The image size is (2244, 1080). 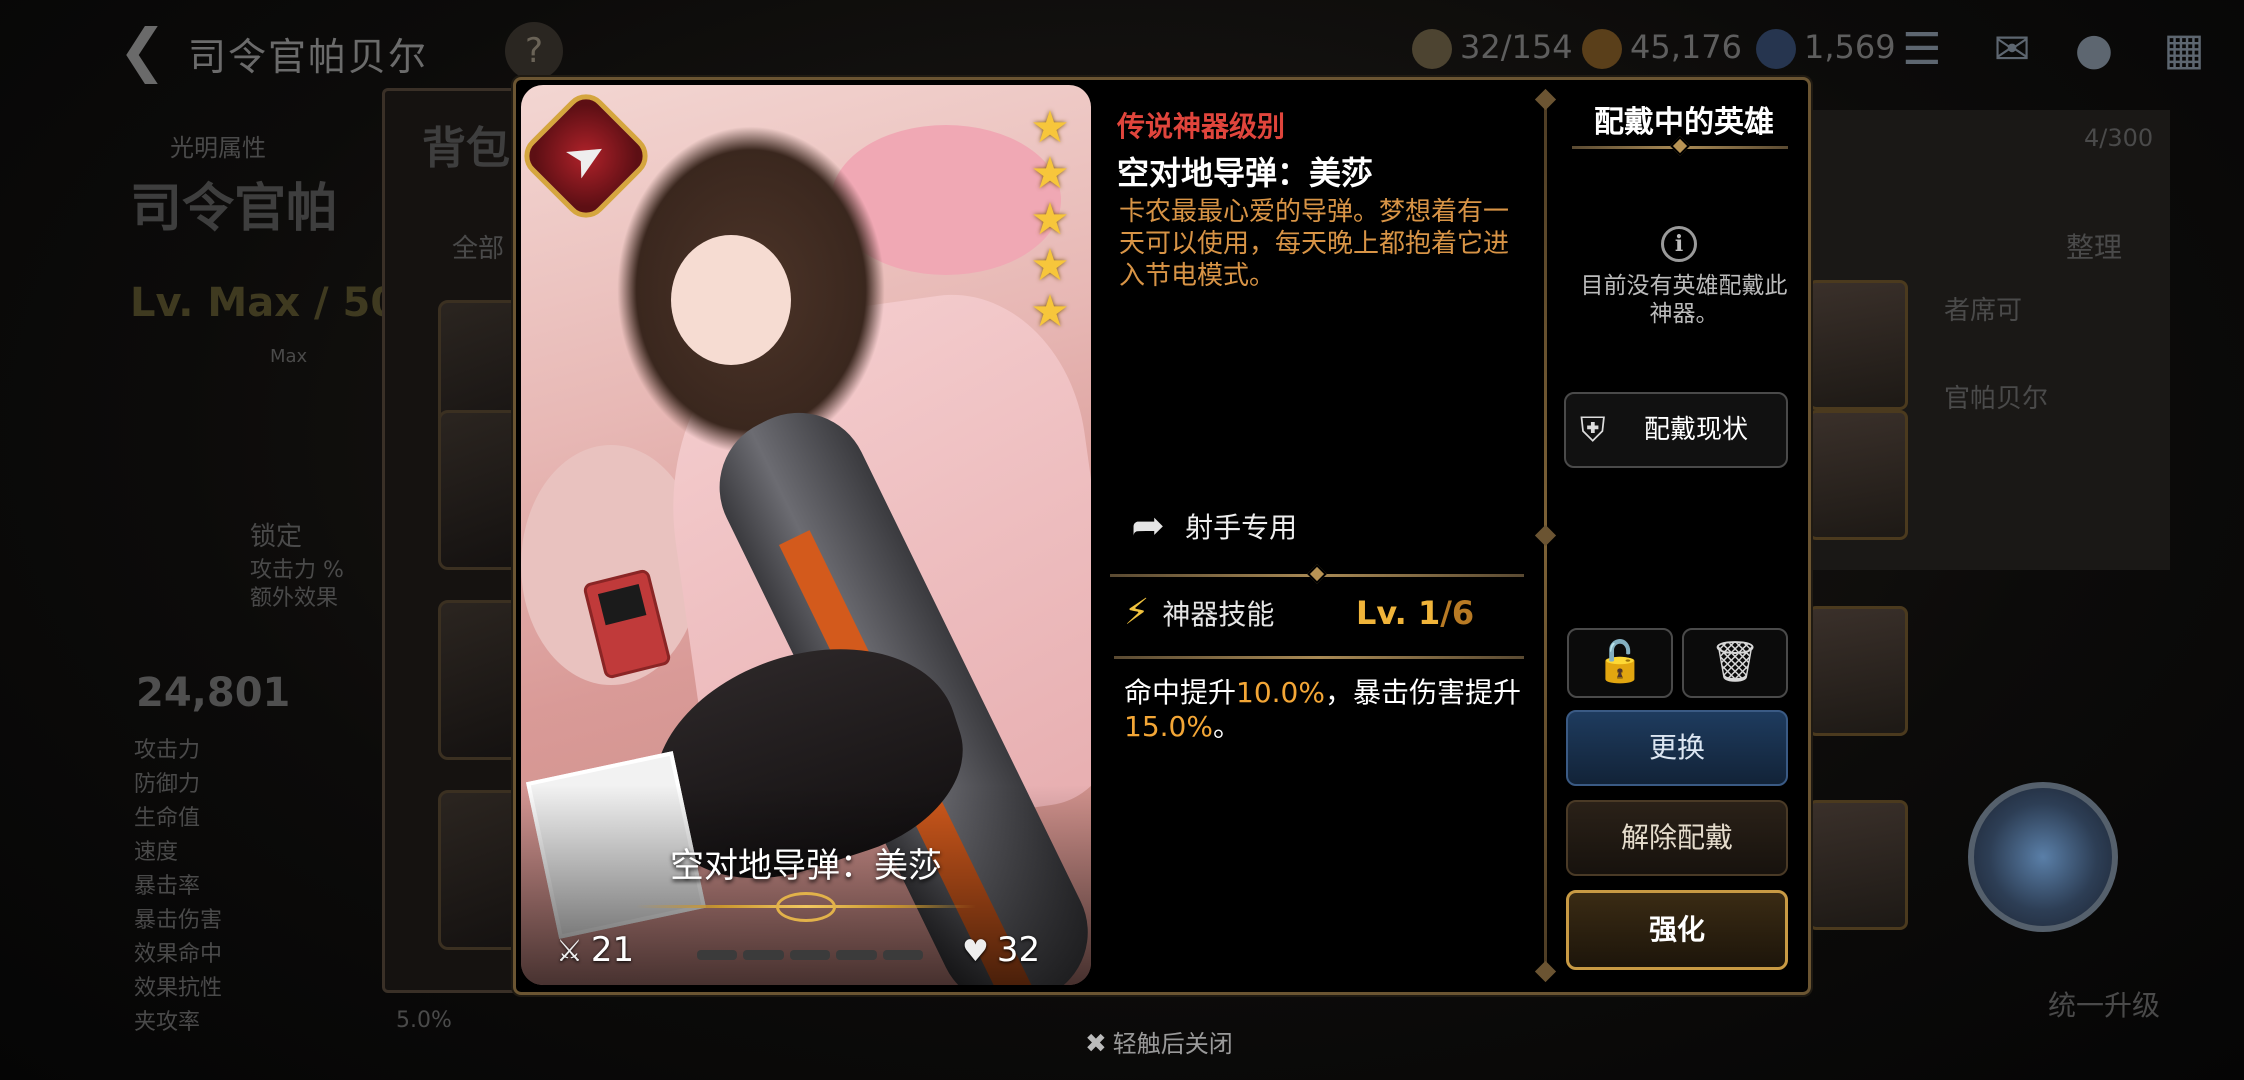 I want to click on title-divider, so click(x=1680, y=146).